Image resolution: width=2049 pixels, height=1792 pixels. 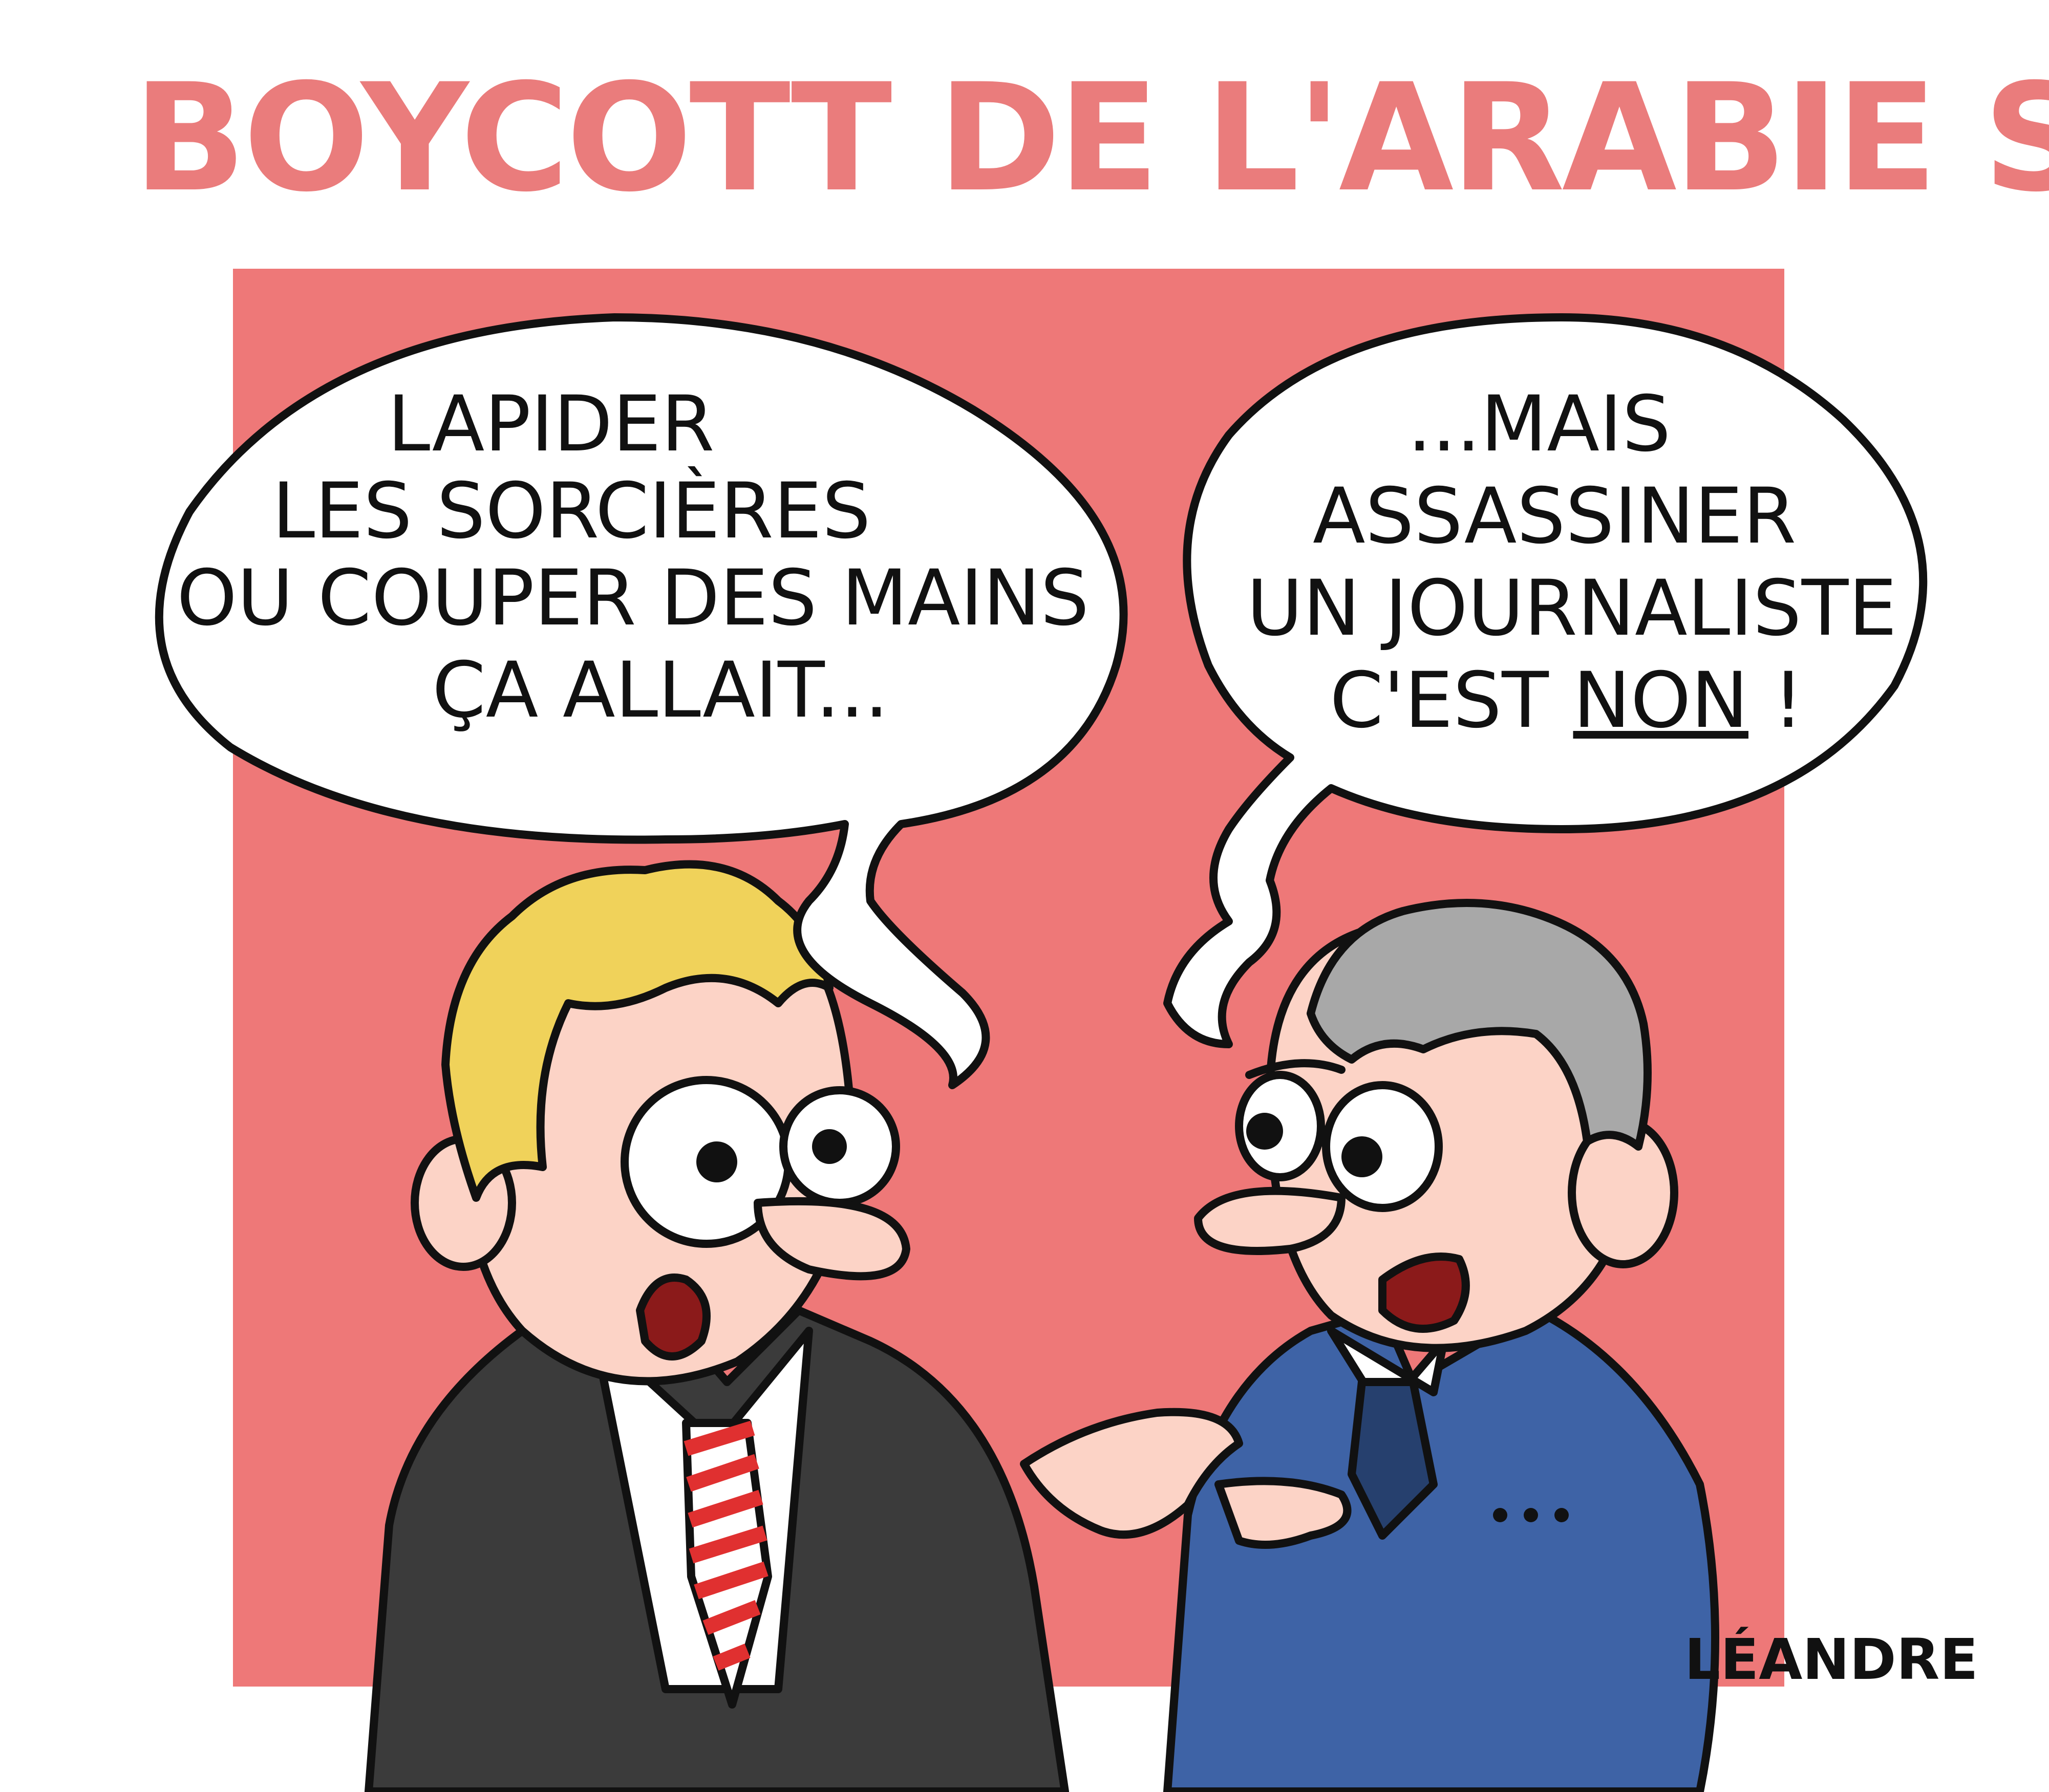 What do you see at coordinates (829, 1147) in the screenshot?
I see `left-character-eye-right` at bounding box center [829, 1147].